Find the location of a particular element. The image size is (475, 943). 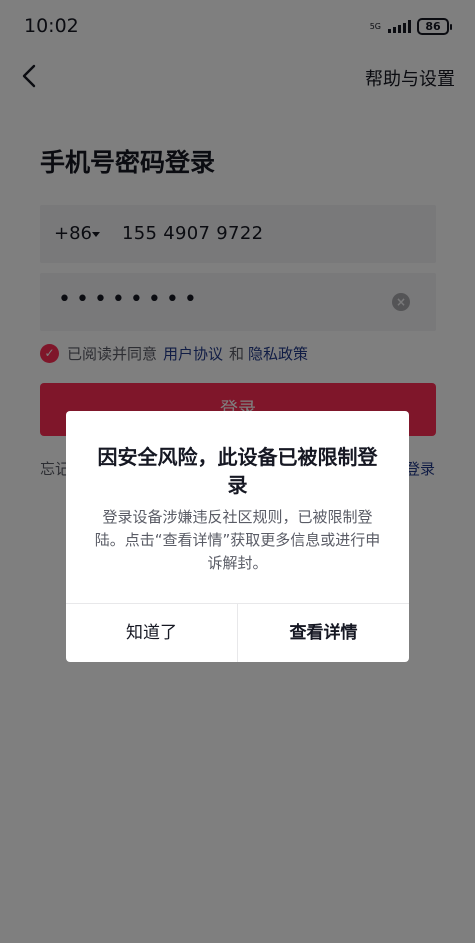

dialog-title: 因安全风险，此设备已被限制登录 is located at coordinates (237, 471).